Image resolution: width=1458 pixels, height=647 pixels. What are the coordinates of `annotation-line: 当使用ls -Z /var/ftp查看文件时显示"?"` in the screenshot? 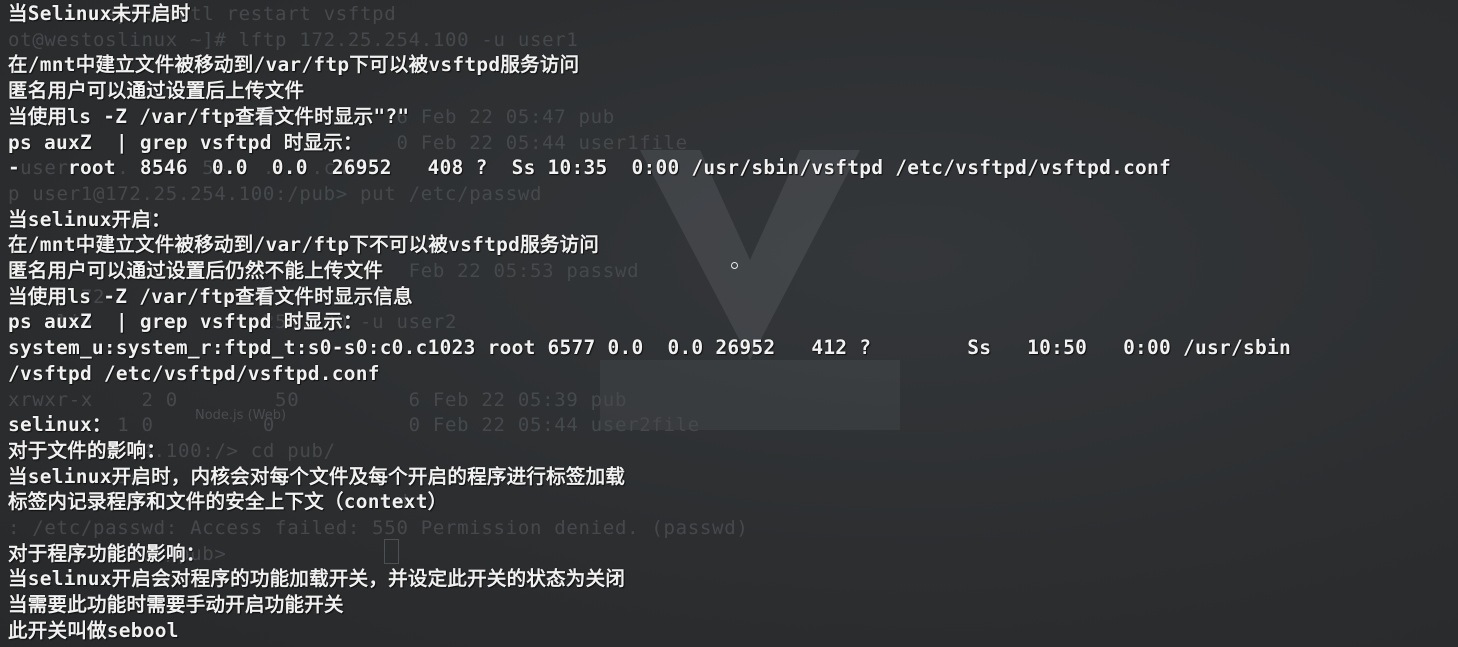 It's located at (209, 116).